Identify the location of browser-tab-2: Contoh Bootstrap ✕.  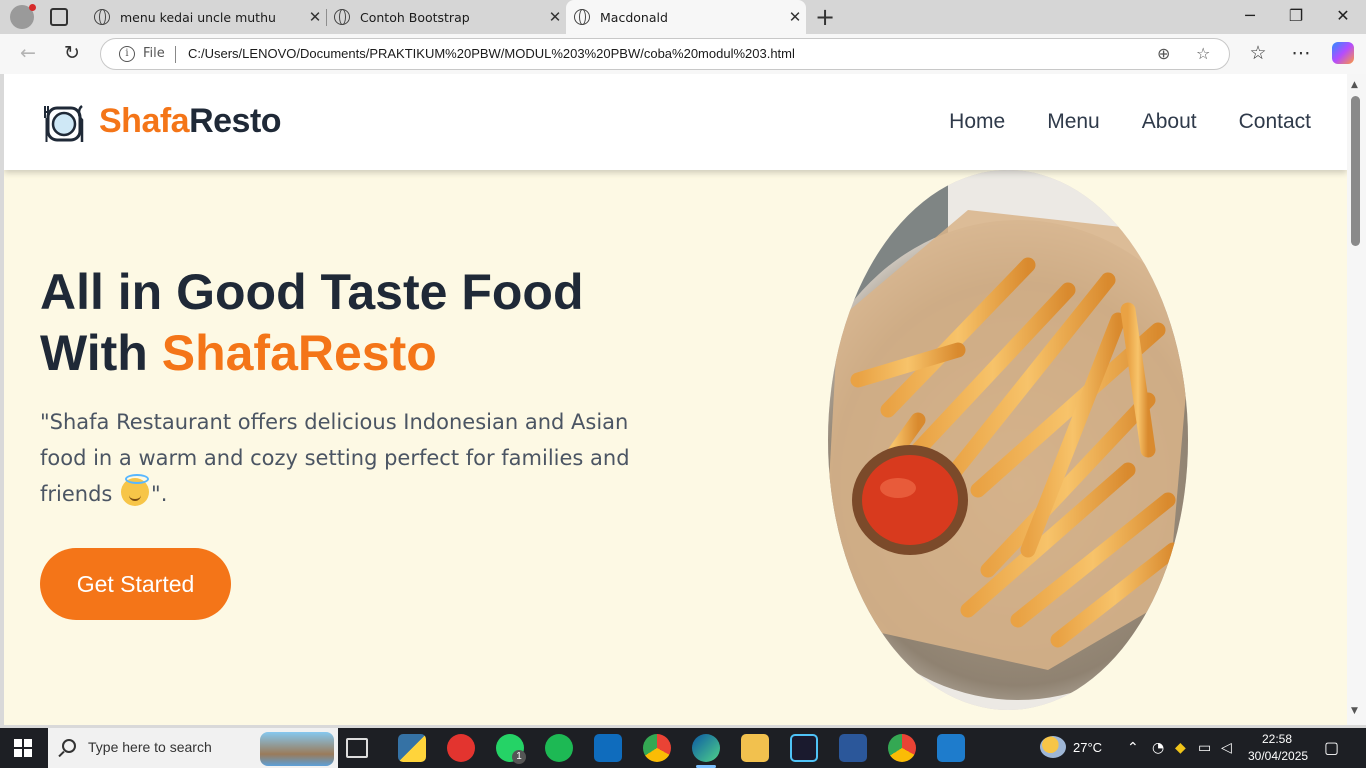
(446, 17).